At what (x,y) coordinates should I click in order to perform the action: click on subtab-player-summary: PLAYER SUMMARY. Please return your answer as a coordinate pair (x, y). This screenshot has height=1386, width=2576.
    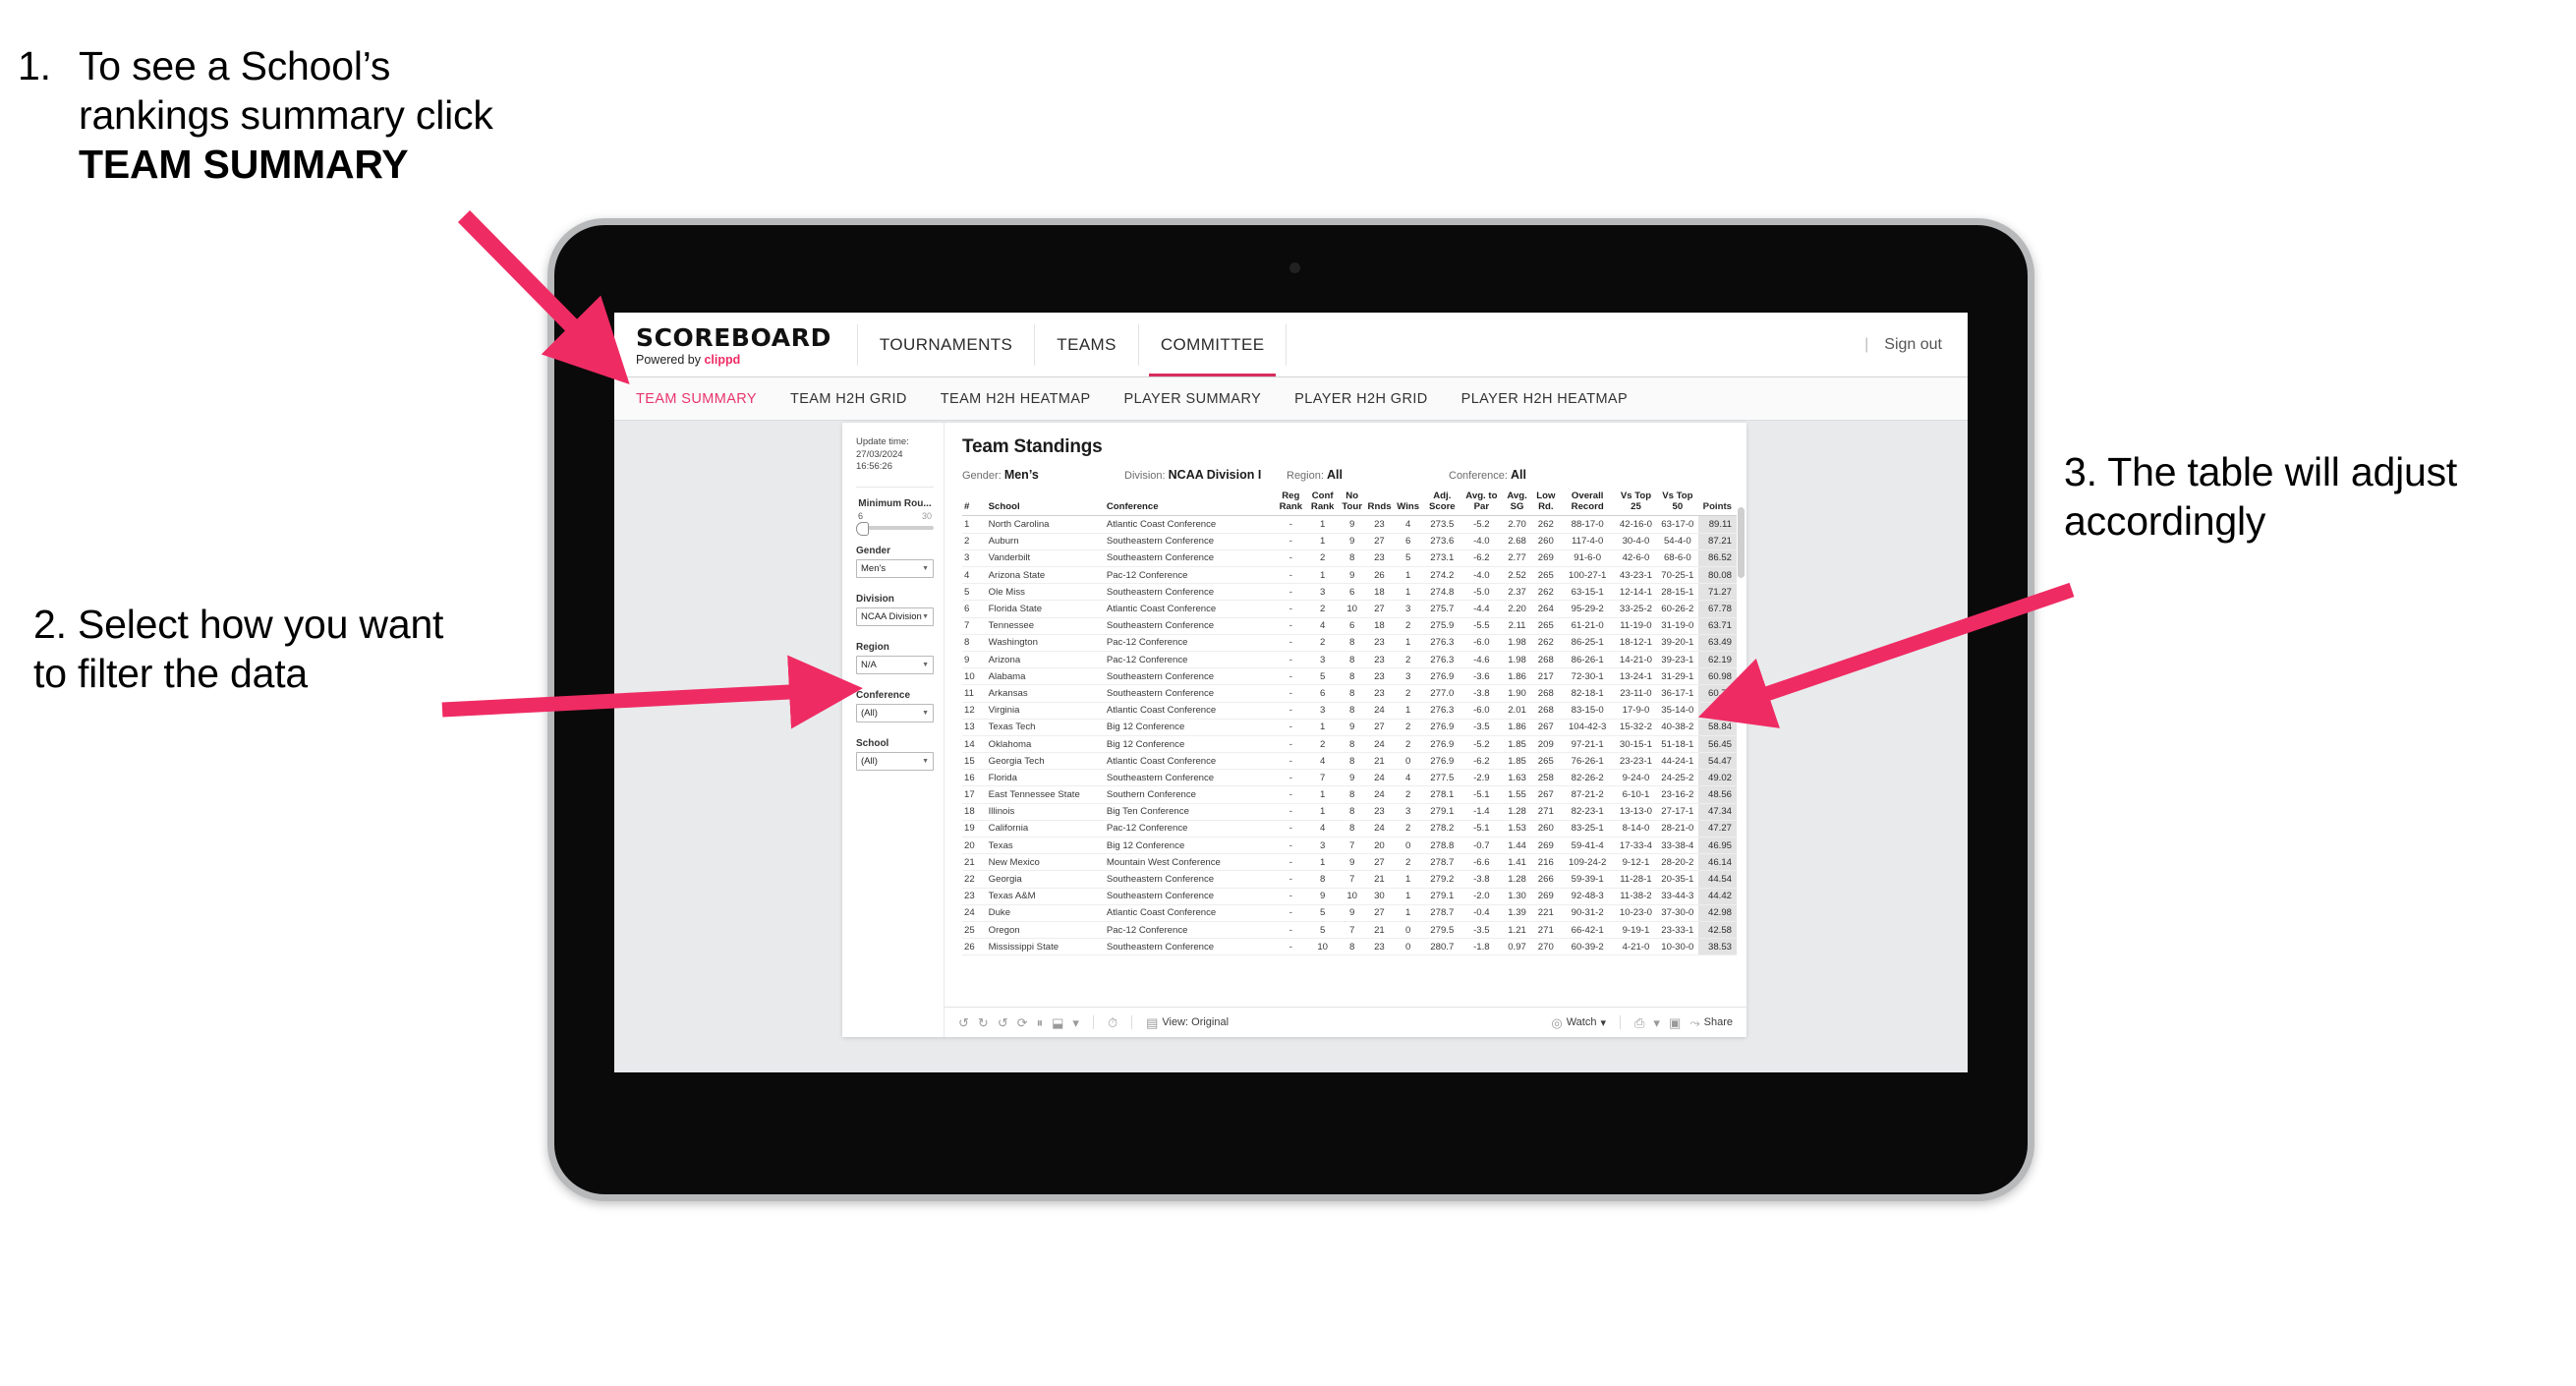
    Looking at the image, I should click on (1193, 399).